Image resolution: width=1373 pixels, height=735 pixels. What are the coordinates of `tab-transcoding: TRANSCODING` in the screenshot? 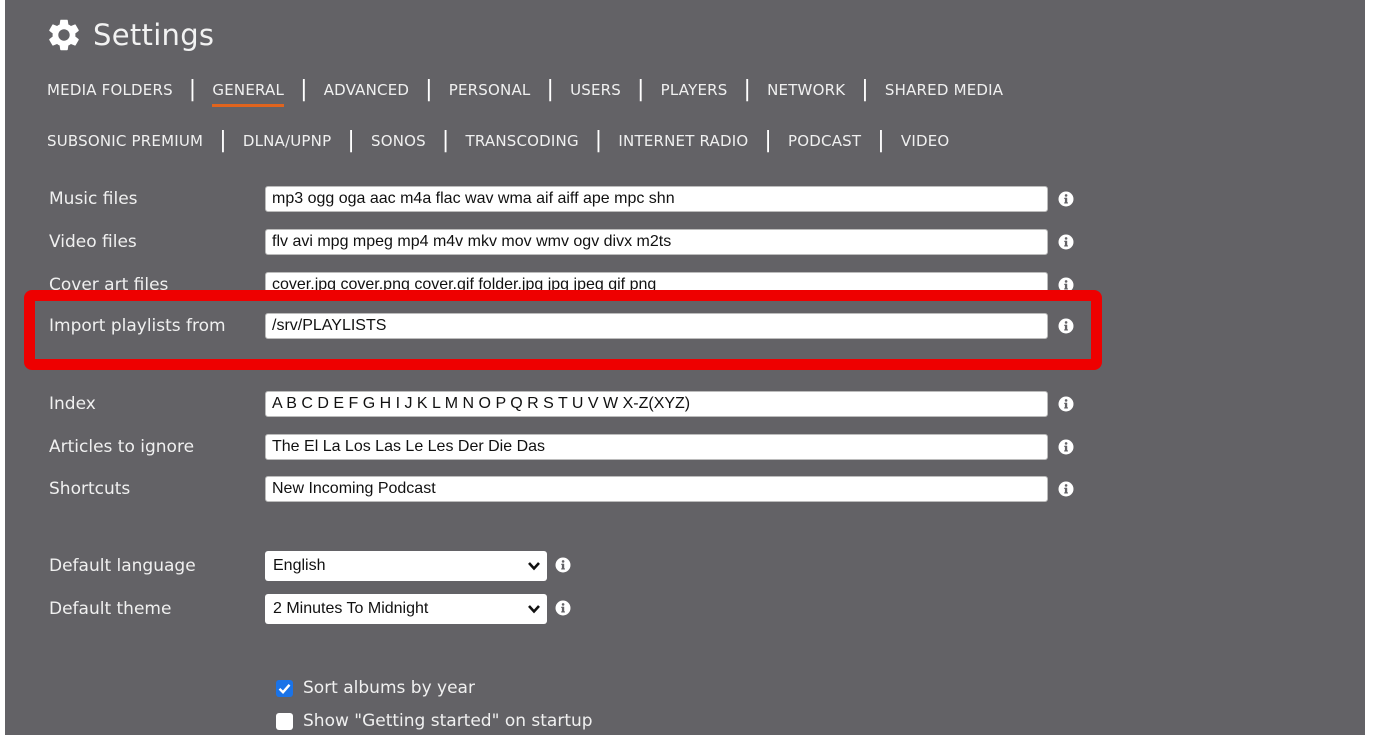 It's located at (522, 144).